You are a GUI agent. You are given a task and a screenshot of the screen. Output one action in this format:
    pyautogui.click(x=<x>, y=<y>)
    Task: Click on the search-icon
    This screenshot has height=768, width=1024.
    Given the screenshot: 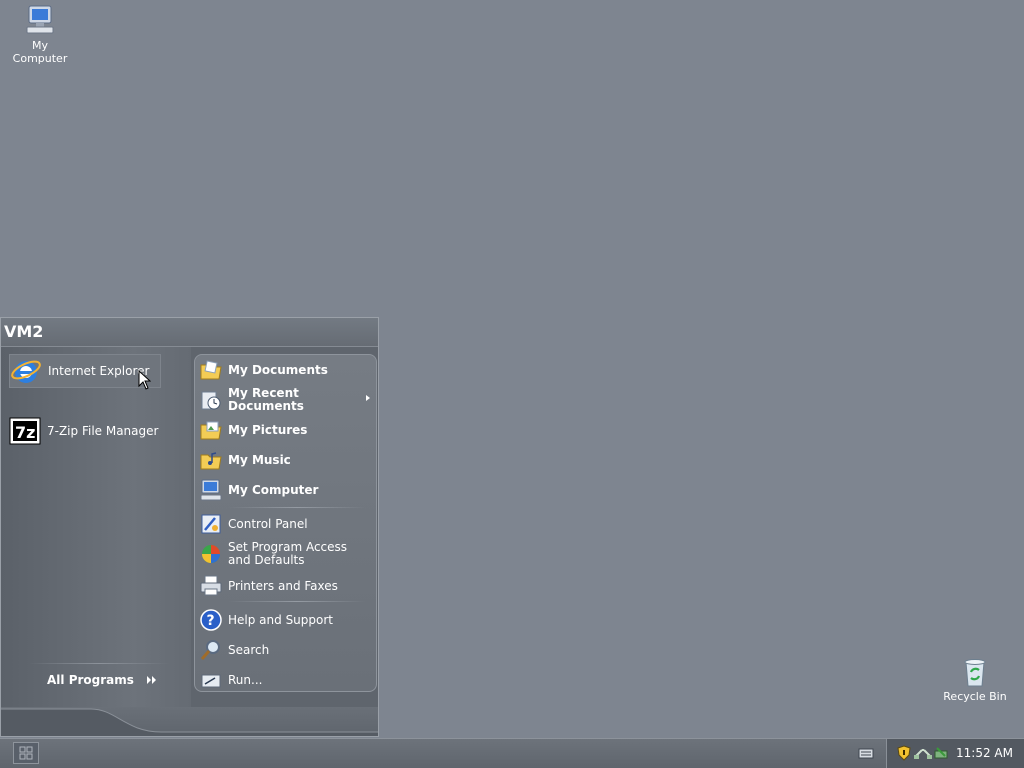 What is the action you would take?
    pyautogui.click(x=210, y=650)
    